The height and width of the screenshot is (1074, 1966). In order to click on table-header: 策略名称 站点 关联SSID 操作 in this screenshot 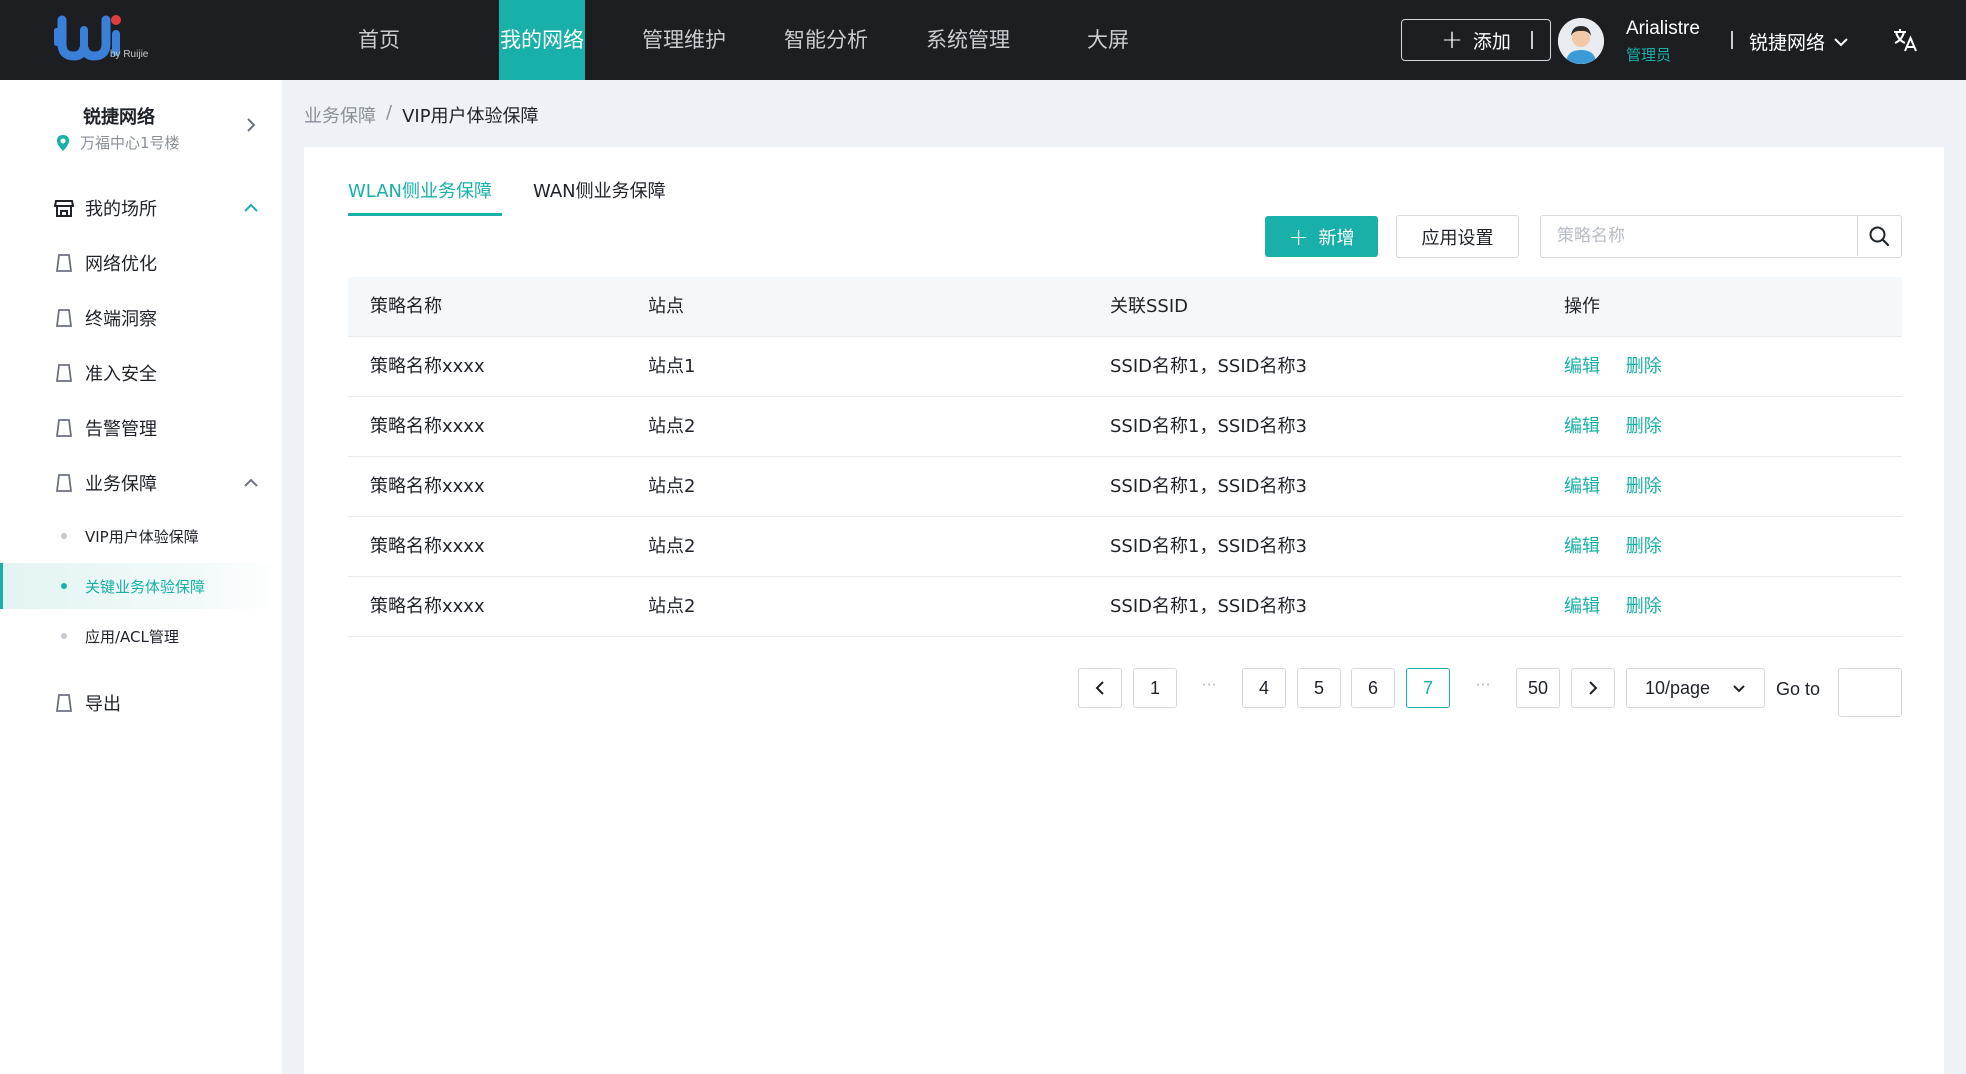, I will do `click(1125, 307)`.